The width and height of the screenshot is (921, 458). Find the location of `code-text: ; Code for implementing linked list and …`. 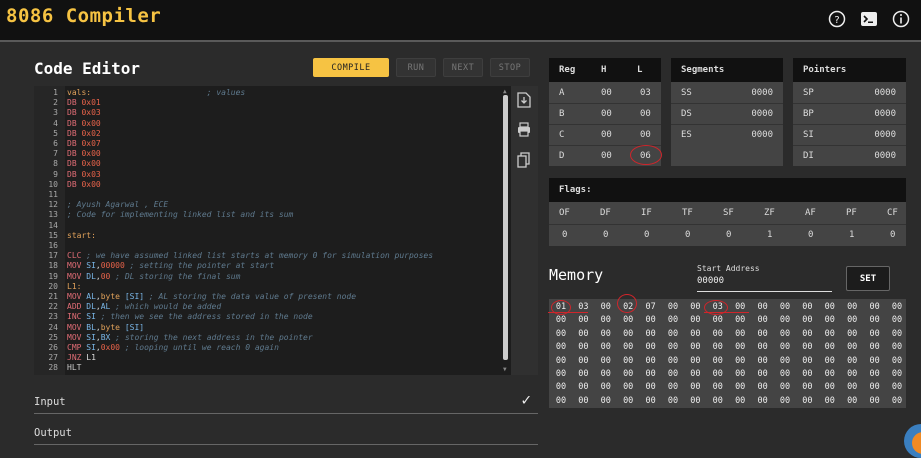

code-text: ; Code for implementing linked list and … is located at coordinates (180, 215).